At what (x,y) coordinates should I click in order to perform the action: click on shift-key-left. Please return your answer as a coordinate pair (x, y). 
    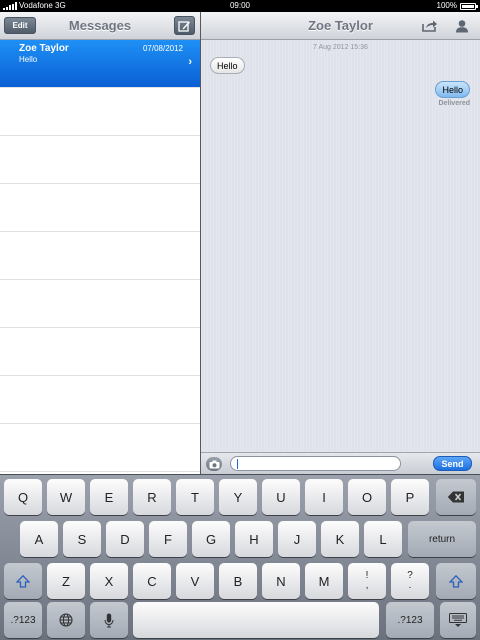
    Looking at the image, I should click on (23, 581).